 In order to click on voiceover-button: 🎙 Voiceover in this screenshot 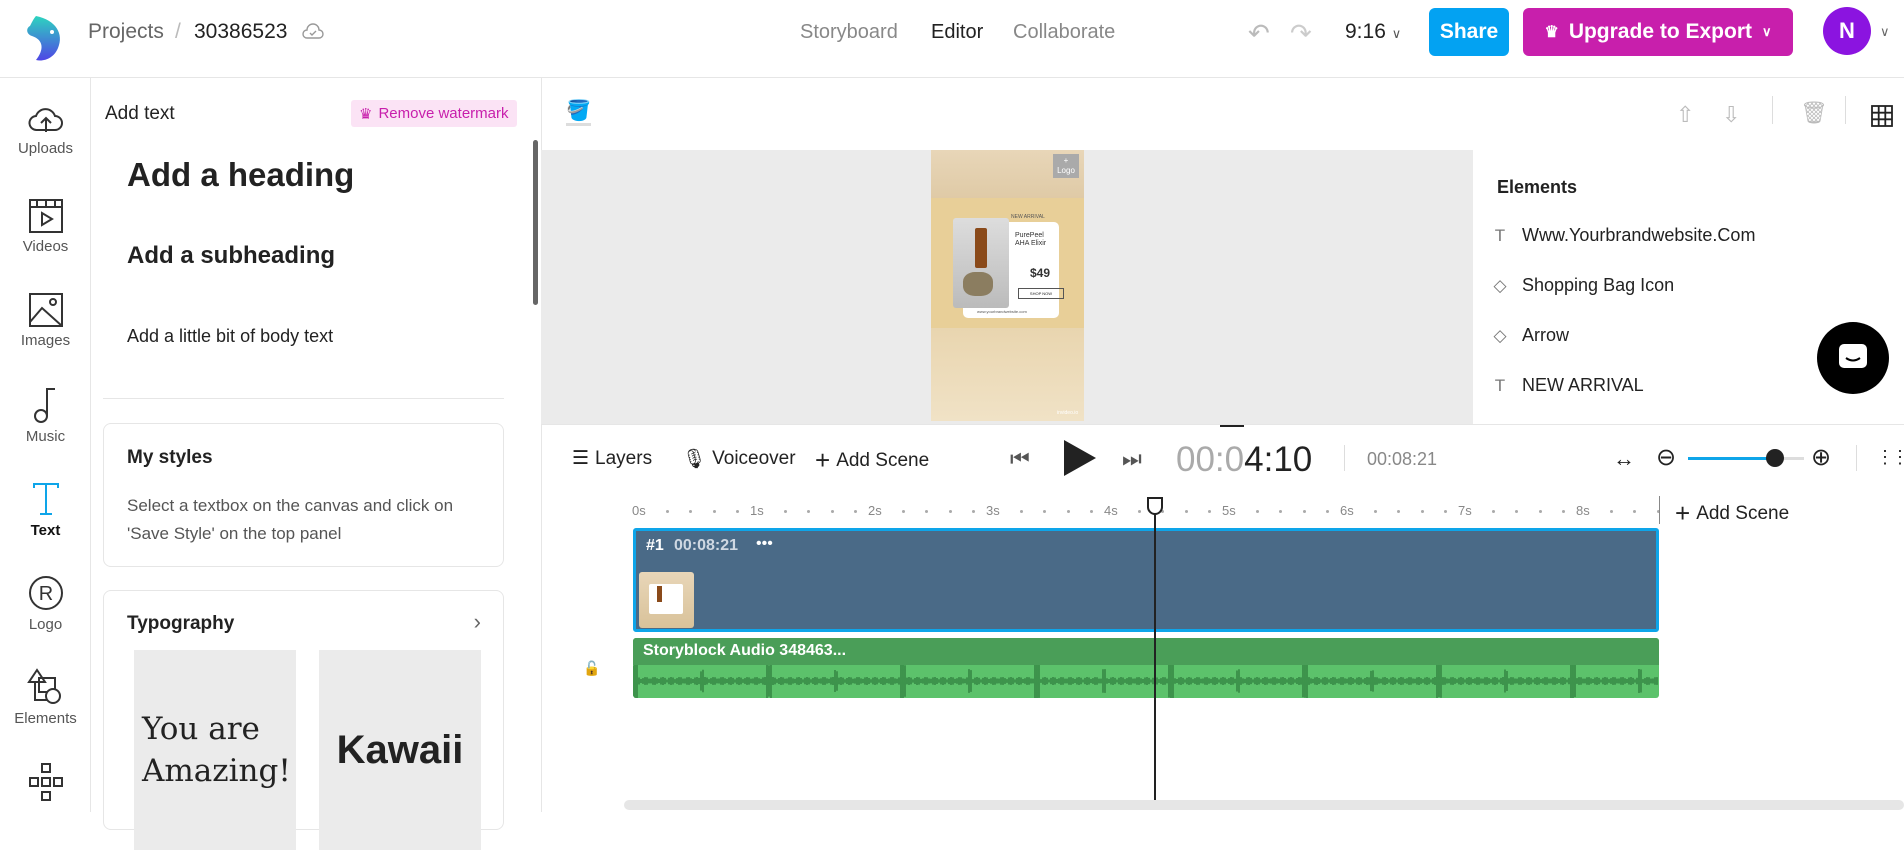, I will do `click(739, 459)`.